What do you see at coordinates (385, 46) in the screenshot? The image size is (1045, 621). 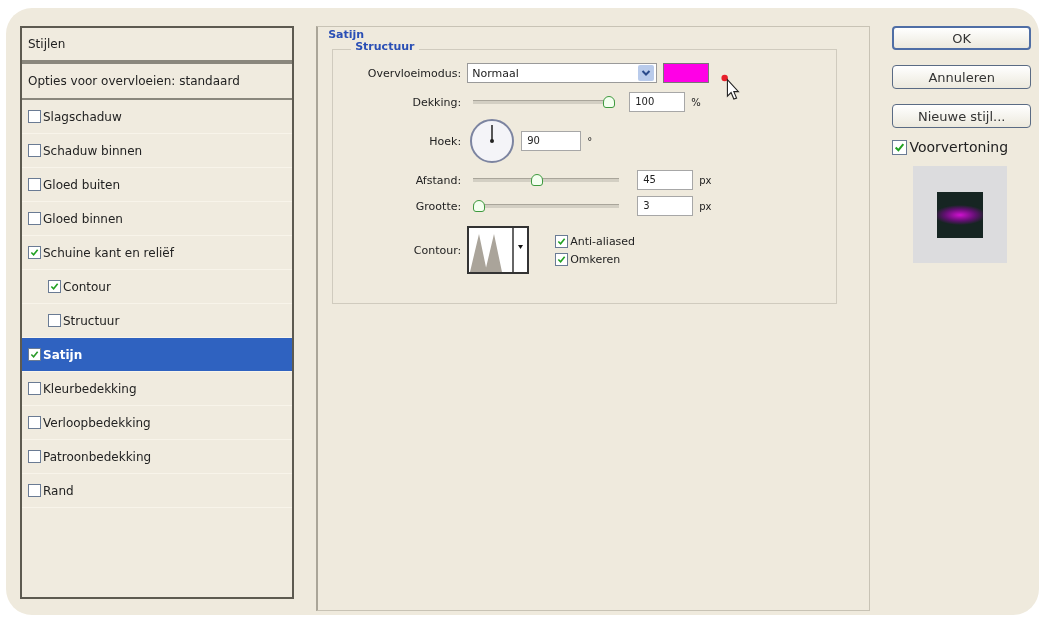 I see `group-title: Structuur` at bounding box center [385, 46].